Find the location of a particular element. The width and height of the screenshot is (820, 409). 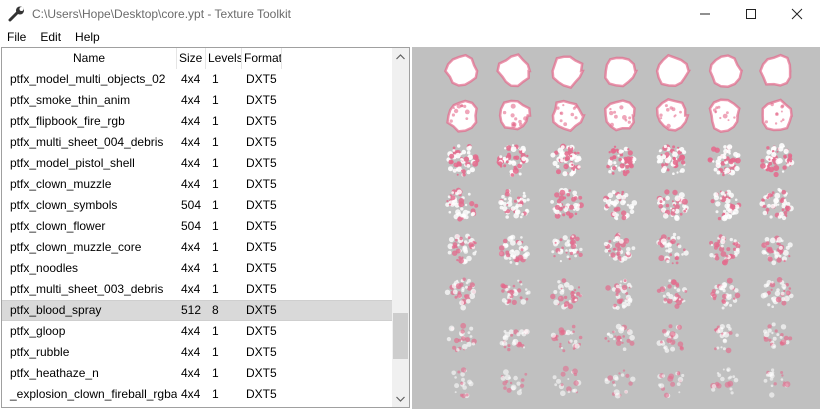

table-row: ptfx_clown_flower 504 1 DXT5 is located at coordinates (197, 226).